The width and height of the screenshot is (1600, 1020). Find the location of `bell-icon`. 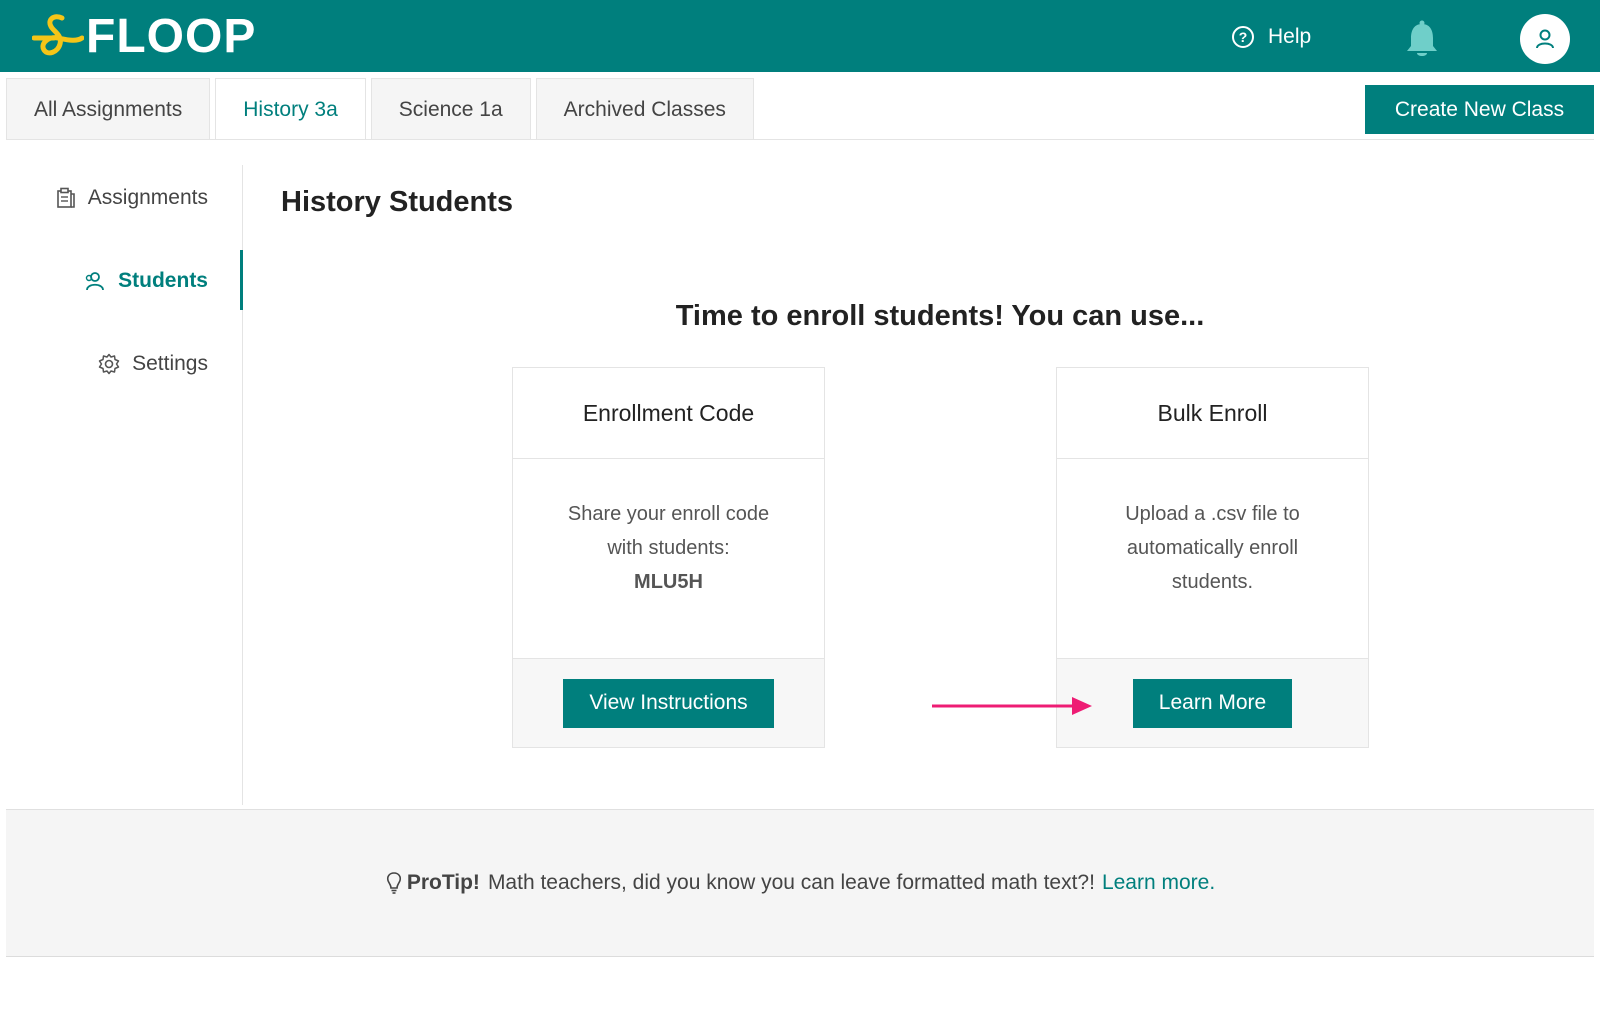

bell-icon is located at coordinates (1422, 38).